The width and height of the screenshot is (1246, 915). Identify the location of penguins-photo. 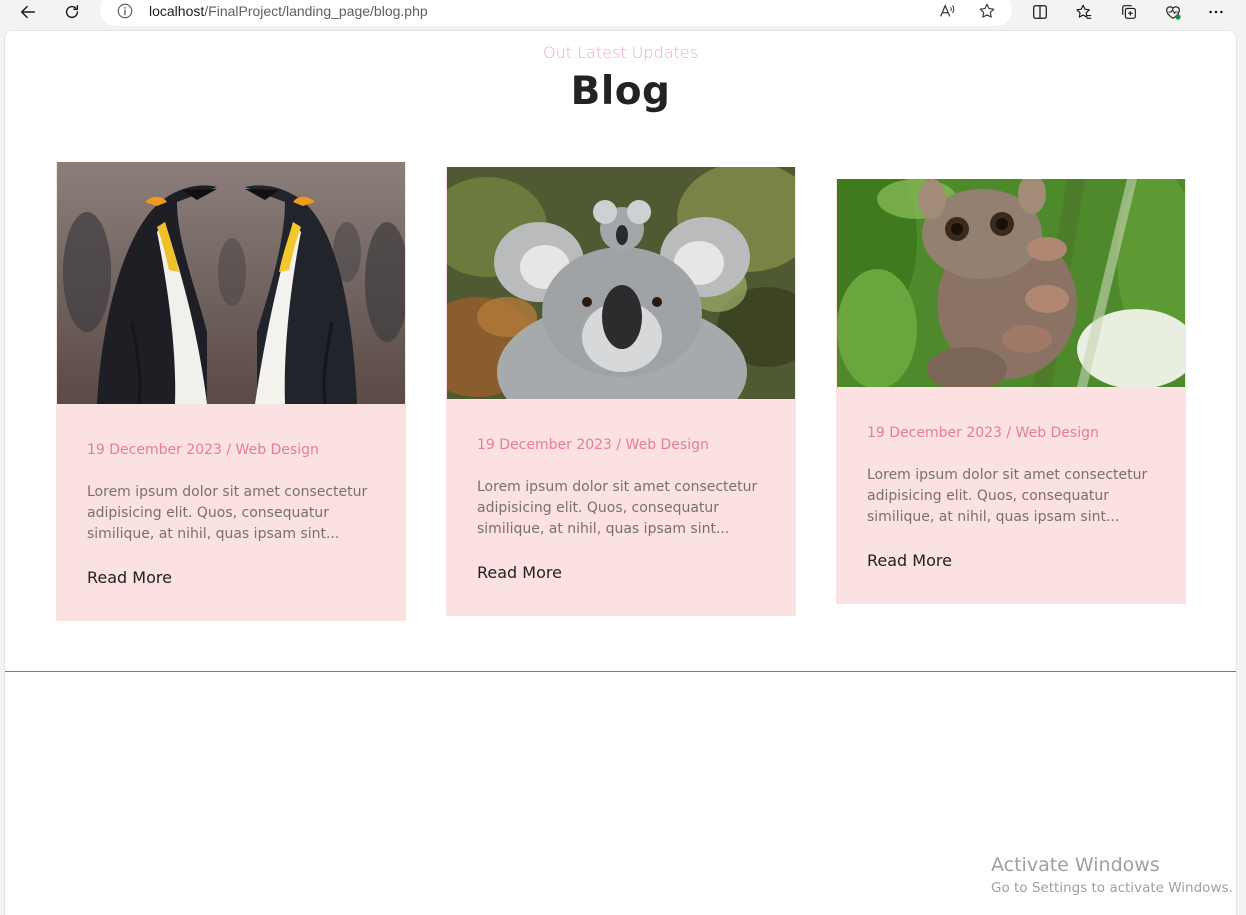
(231, 283).